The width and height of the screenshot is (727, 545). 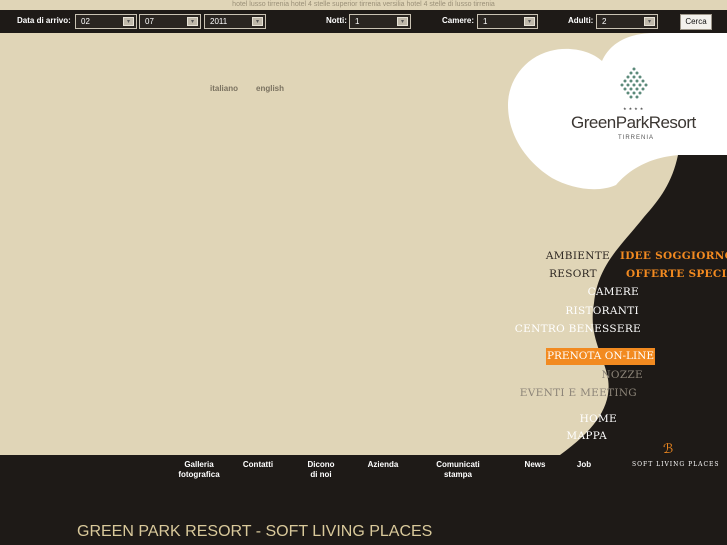 I want to click on logo-stars: ★★★★, so click(x=634, y=108).